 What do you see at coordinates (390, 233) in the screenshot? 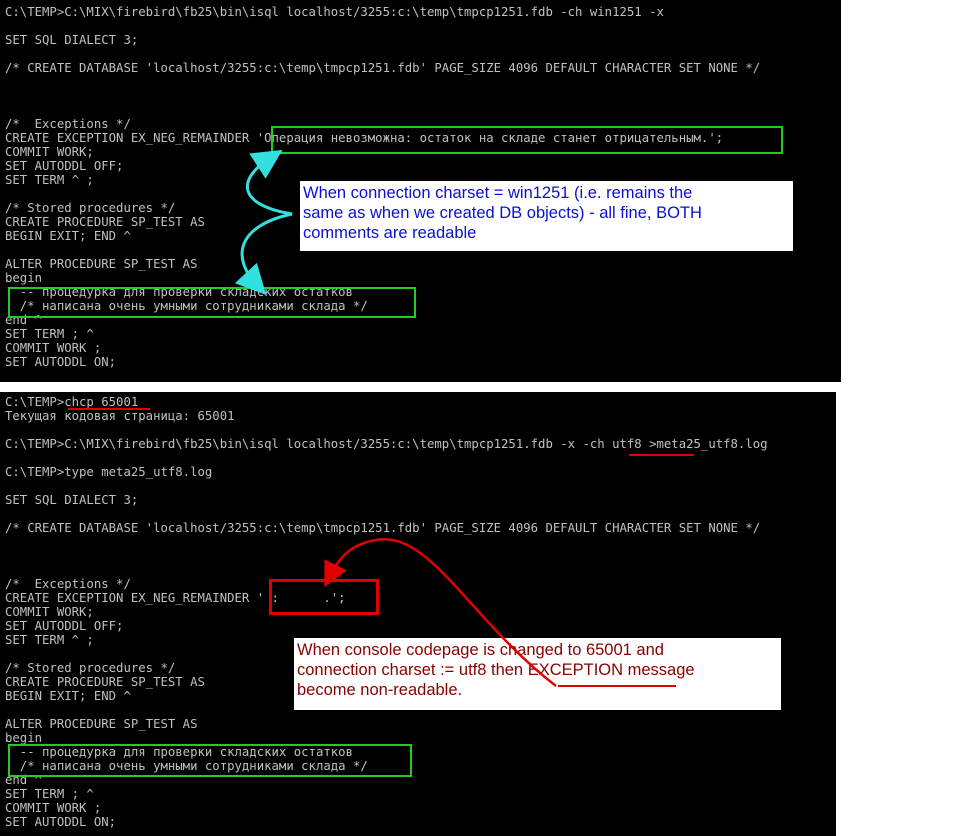
I see `callout-line: comments are readable` at bounding box center [390, 233].